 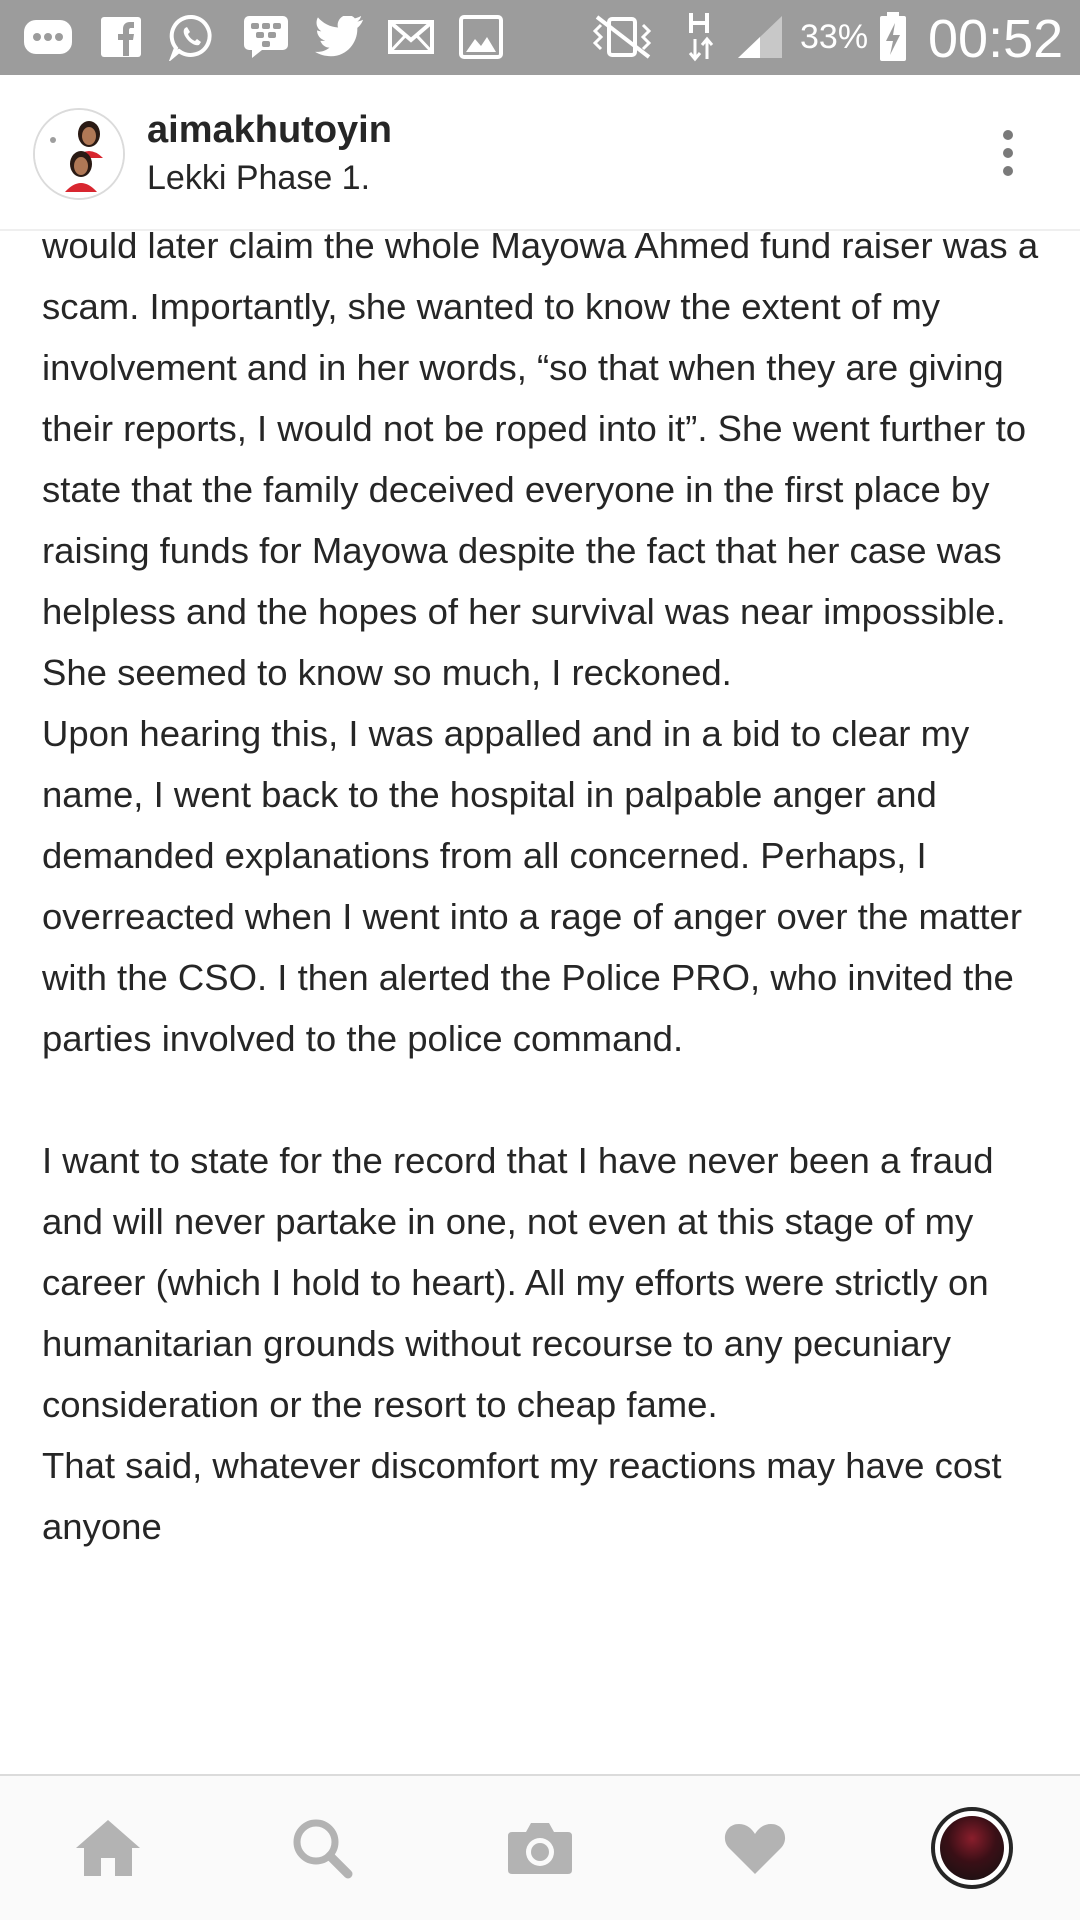 I want to click on avatar, so click(x=79, y=154).